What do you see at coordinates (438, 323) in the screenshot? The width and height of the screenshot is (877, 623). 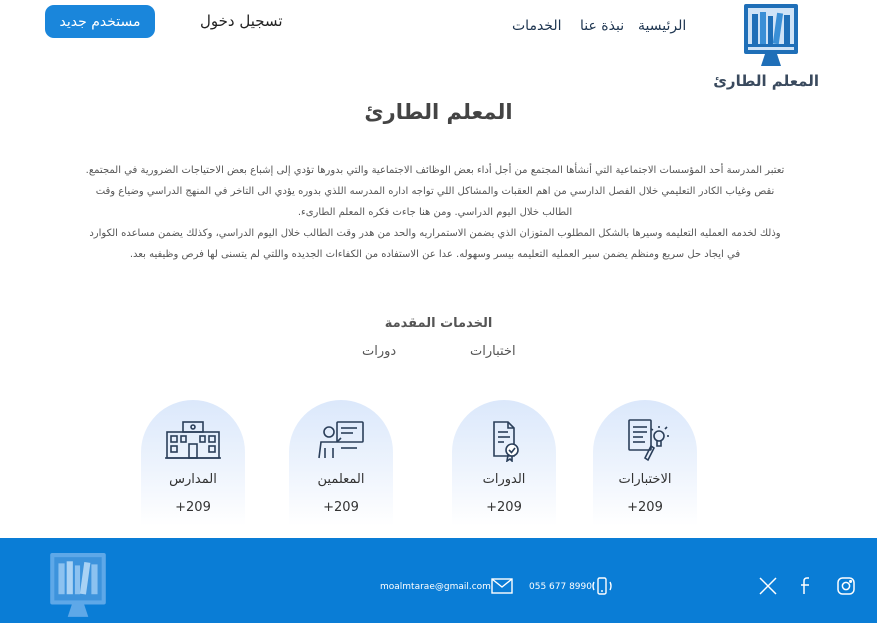 I see `services-title: الخدمات المقدمة` at bounding box center [438, 323].